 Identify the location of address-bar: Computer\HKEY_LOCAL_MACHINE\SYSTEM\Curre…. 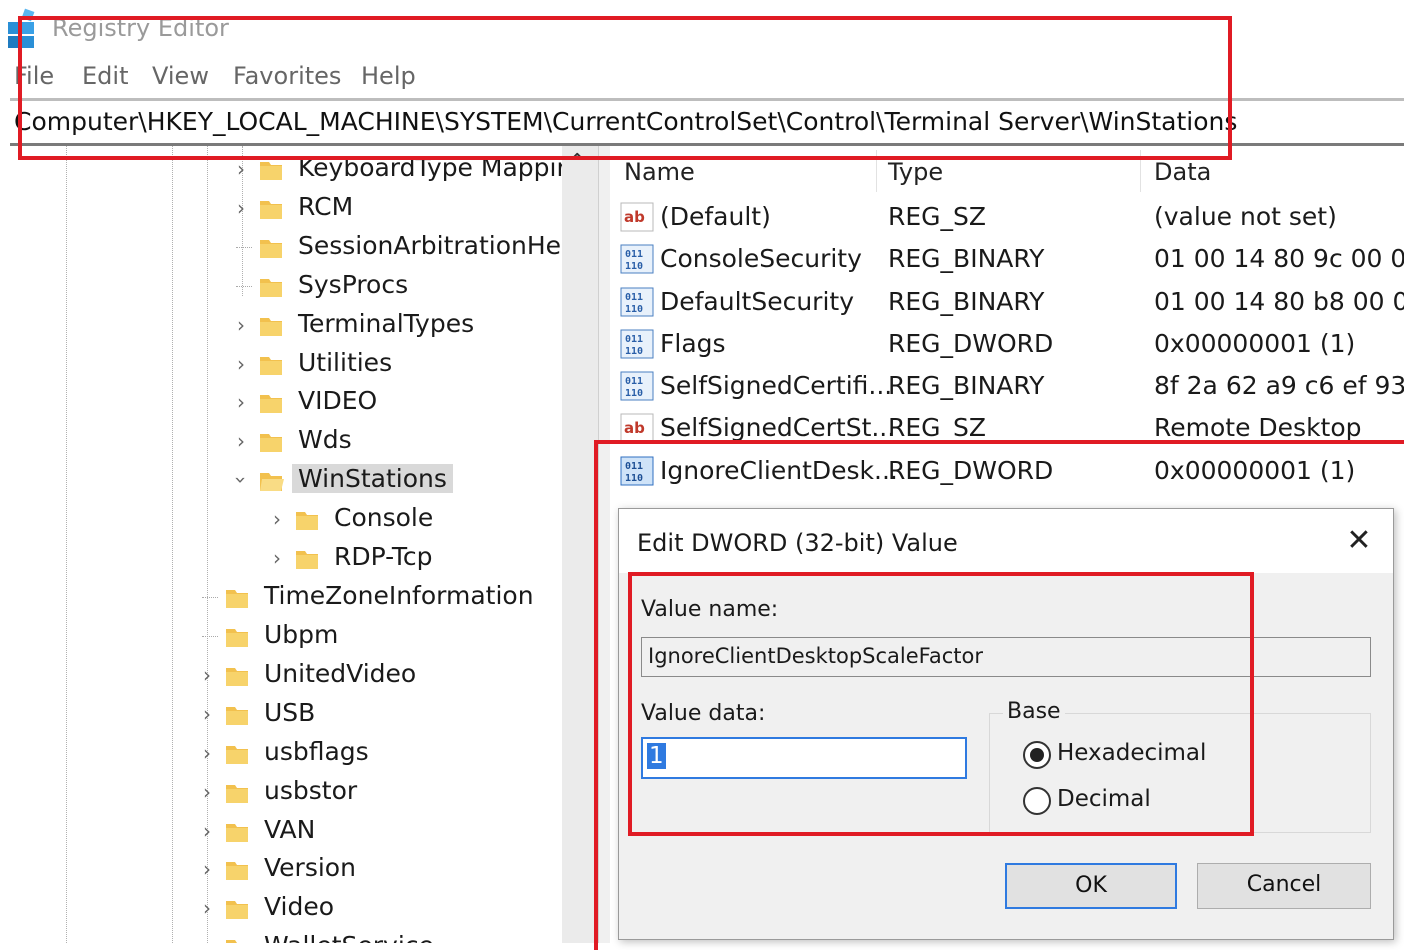
(709, 123).